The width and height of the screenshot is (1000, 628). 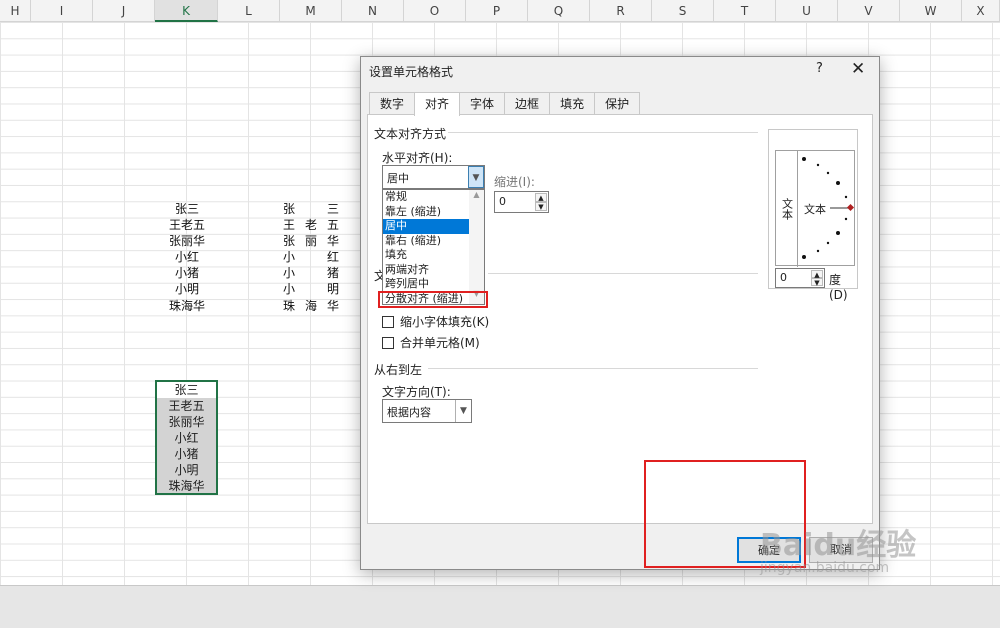 I want to click on column-header-o: O, so click(x=435, y=11).